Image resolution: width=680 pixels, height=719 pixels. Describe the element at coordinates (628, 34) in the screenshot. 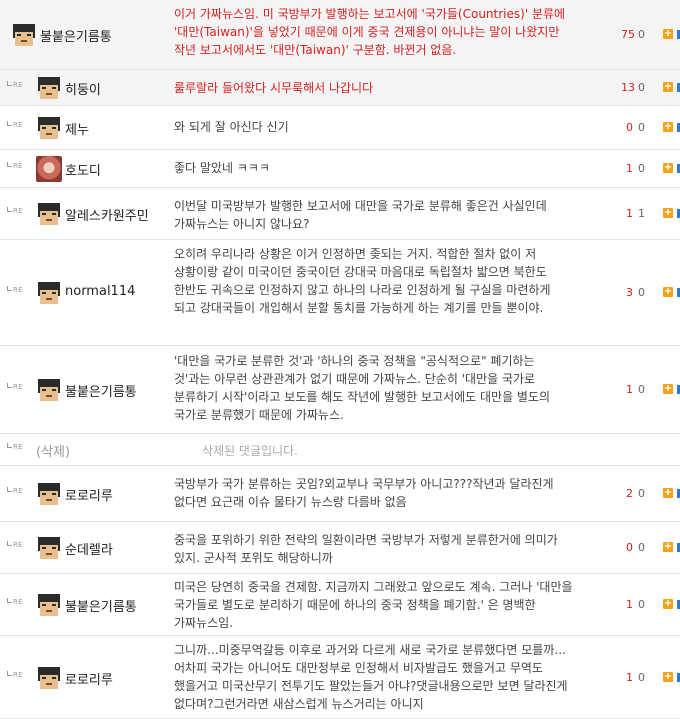

I see `upvote-count: 75` at that location.